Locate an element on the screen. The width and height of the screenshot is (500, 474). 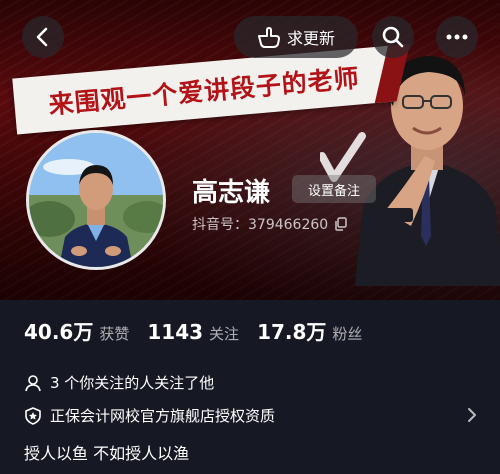
chevron-right-icon is located at coordinates (472, 415).